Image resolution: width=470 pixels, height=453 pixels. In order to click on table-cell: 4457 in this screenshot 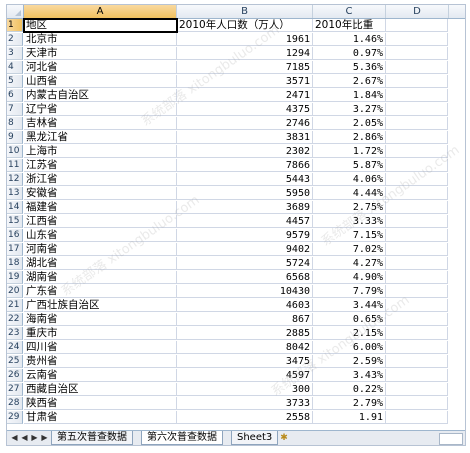, I will do `click(245, 221)`.